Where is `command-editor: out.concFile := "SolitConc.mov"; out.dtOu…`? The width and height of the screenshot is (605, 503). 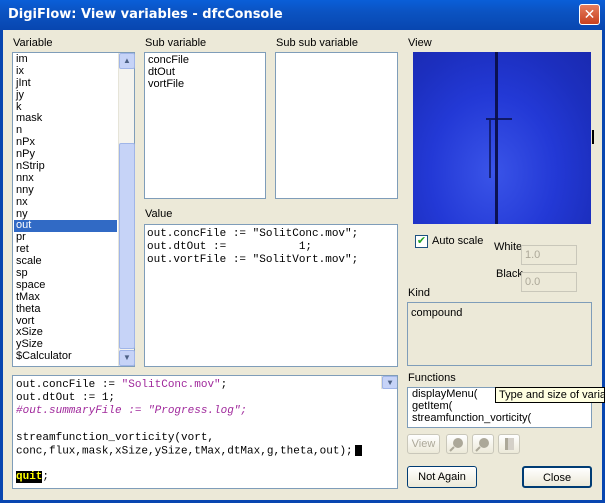 command-editor: out.concFile := "SolitConc.mov"; out.dtOu… is located at coordinates (205, 432).